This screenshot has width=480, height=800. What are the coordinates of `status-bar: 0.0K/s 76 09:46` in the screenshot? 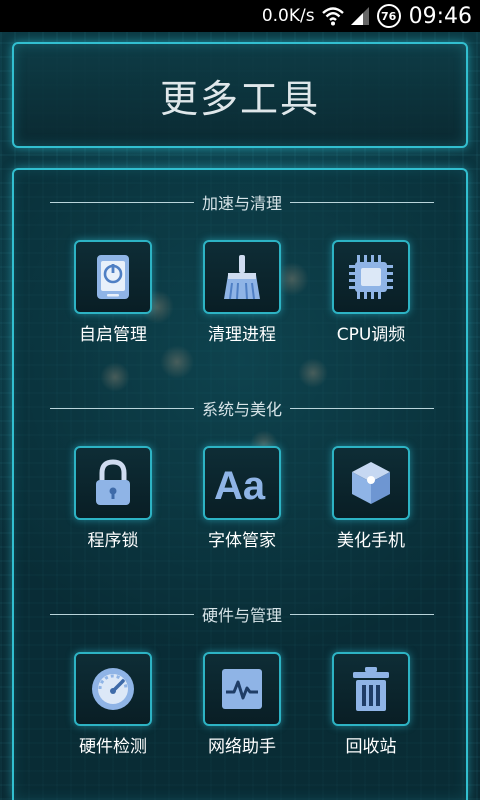 It's located at (240, 16).